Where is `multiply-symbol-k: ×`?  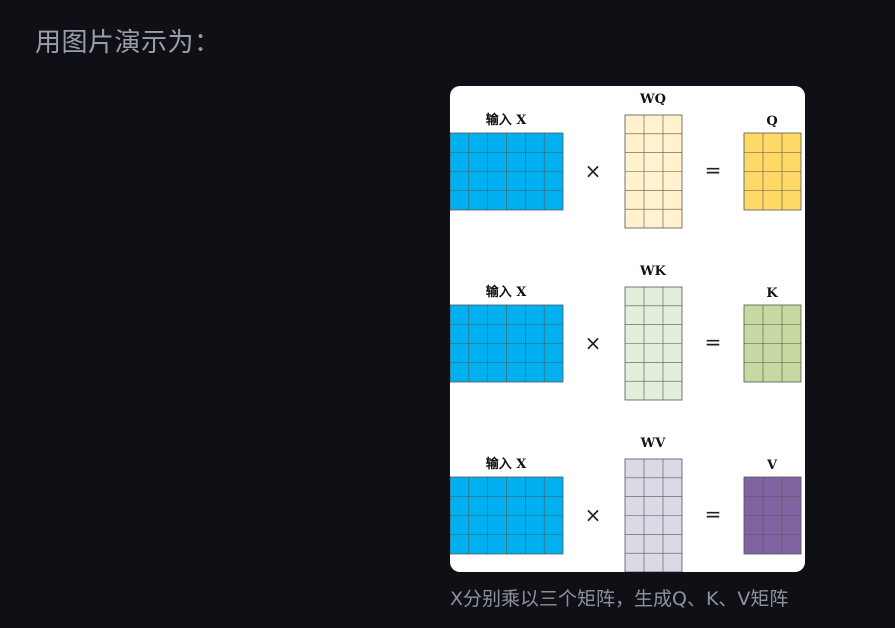
multiply-symbol-k: × is located at coordinates (593, 343).